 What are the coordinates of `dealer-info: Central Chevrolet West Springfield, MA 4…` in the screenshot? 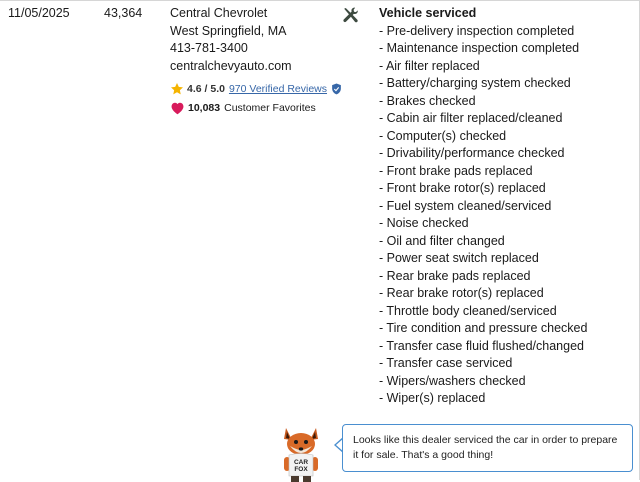 It's located at (231, 40).